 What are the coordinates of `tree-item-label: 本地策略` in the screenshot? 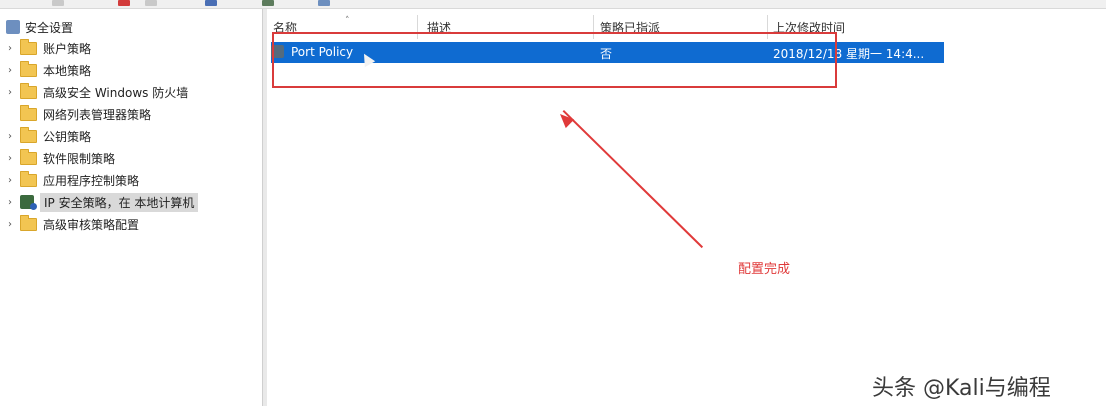 It's located at (67, 70).